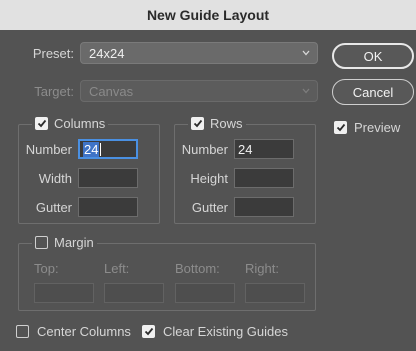  What do you see at coordinates (22, 331) in the screenshot?
I see `center-columns-checkbox` at bounding box center [22, 331].